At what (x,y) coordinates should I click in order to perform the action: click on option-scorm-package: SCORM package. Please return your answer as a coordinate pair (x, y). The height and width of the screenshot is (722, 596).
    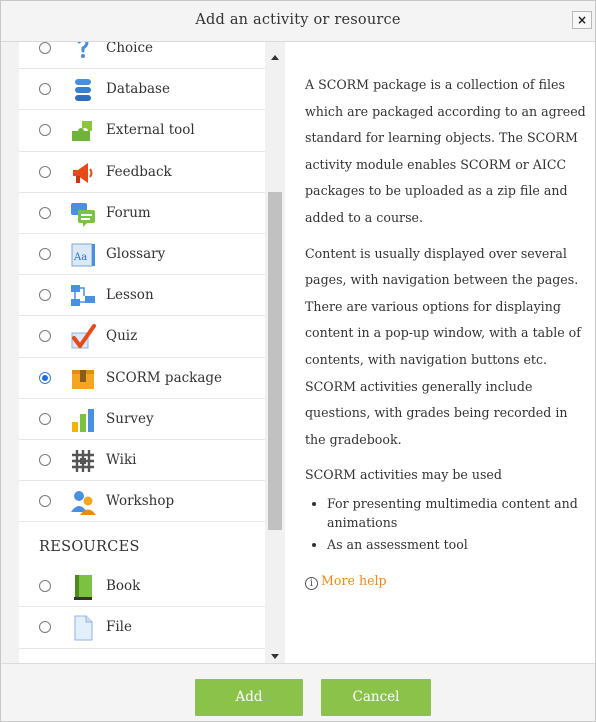
    Looking at the image, I should click on (142, 378).